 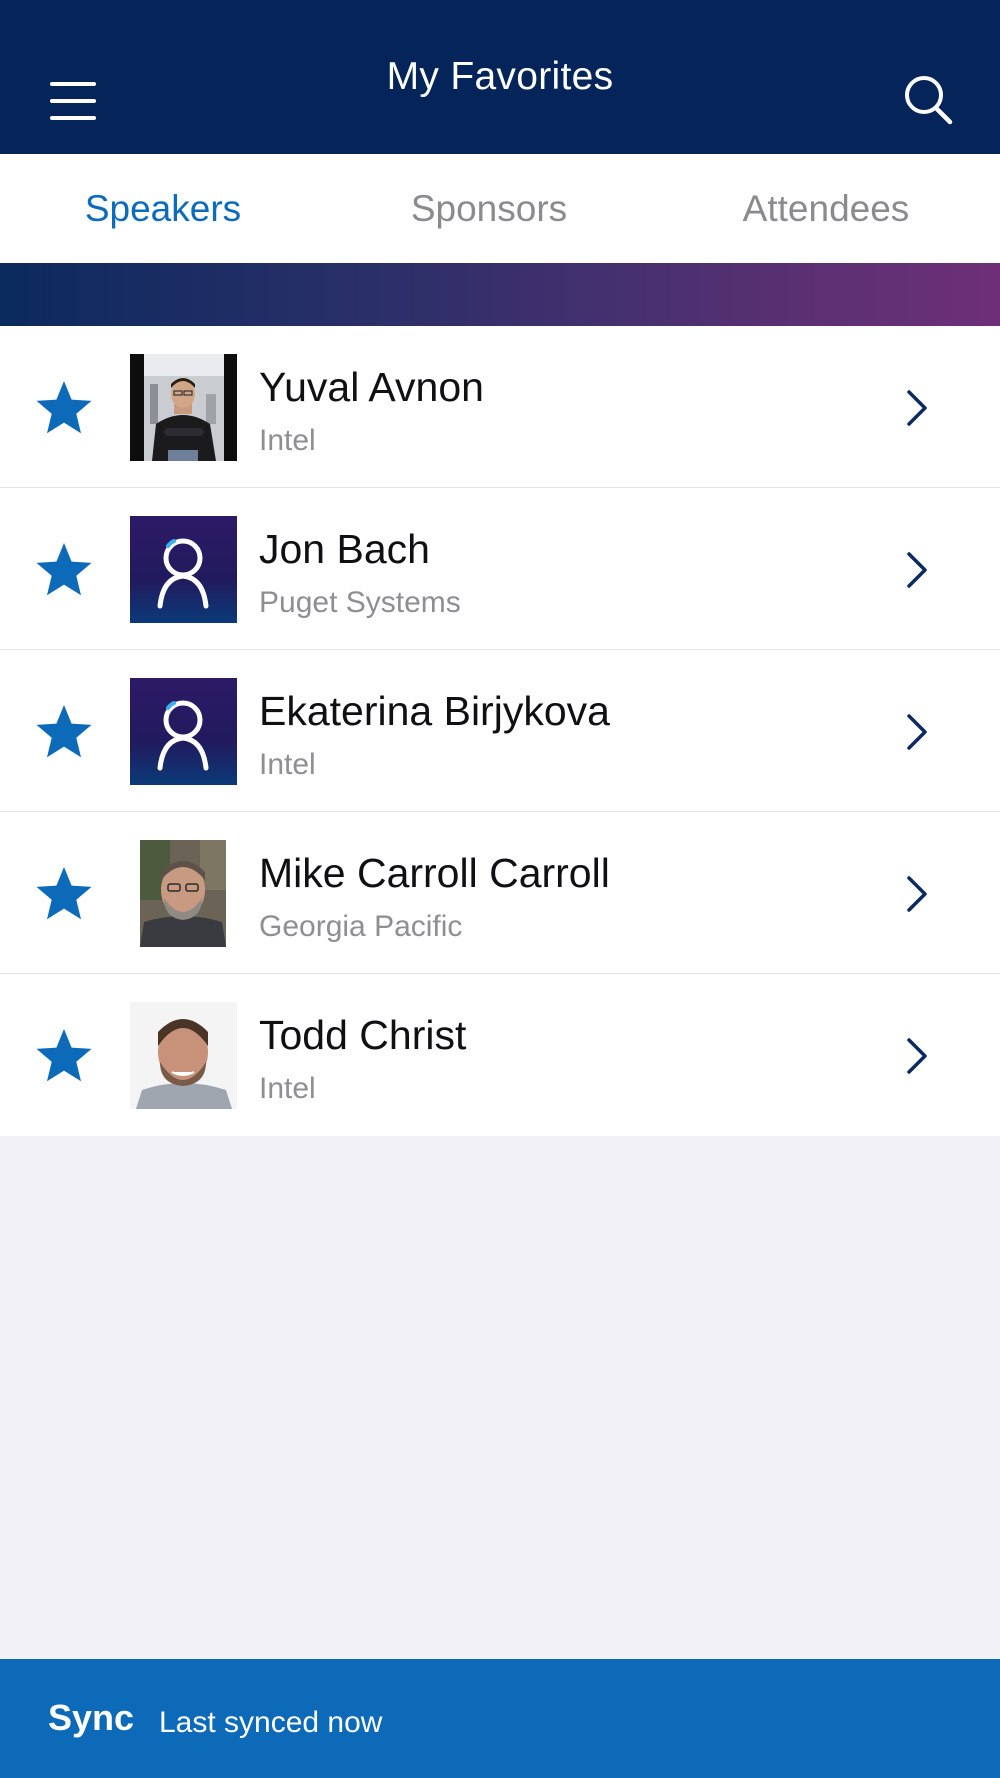 I want to click on speaker-name: Mike Carroll Carroll, so click(x=434, y=873).